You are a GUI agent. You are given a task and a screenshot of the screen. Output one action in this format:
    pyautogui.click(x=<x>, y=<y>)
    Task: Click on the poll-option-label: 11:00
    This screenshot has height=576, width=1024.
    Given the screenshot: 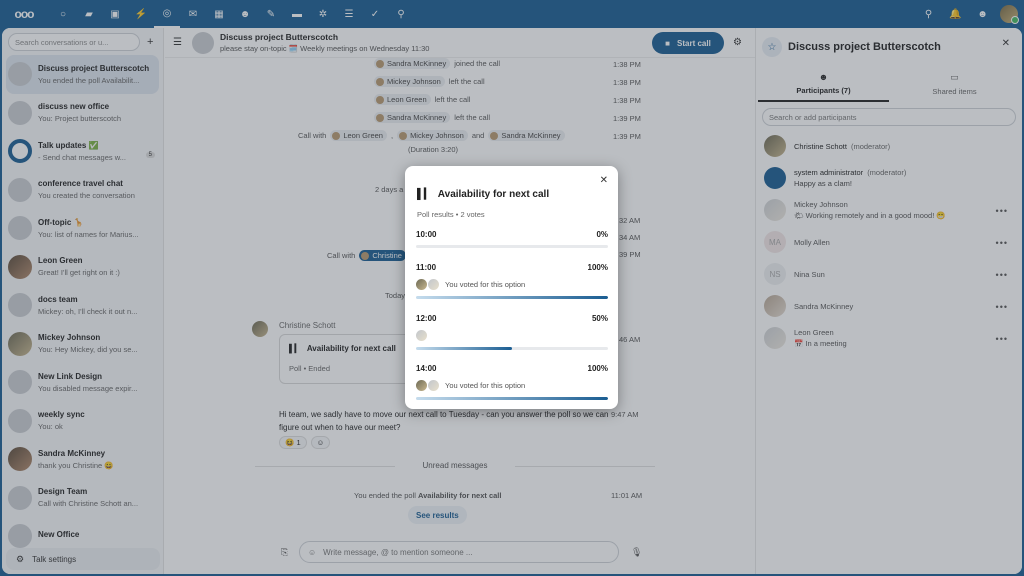 What is the action you would take?
    pyautogui.click(x=426, y=267)
    